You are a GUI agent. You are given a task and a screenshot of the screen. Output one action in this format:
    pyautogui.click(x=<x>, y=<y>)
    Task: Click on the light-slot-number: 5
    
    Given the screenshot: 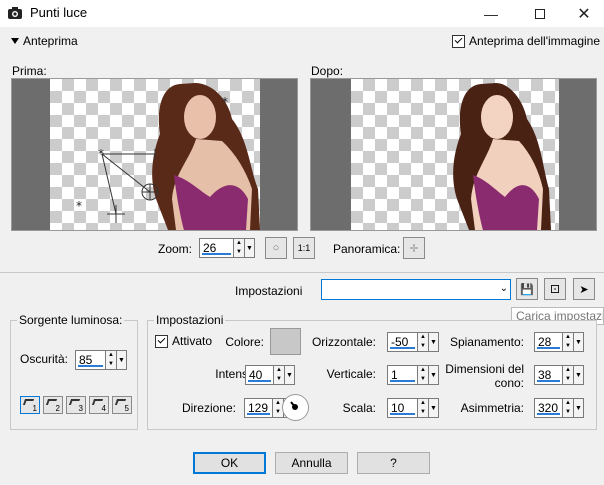 What is the action you would take?
    pyautogui.click(x=126, y=408)
    